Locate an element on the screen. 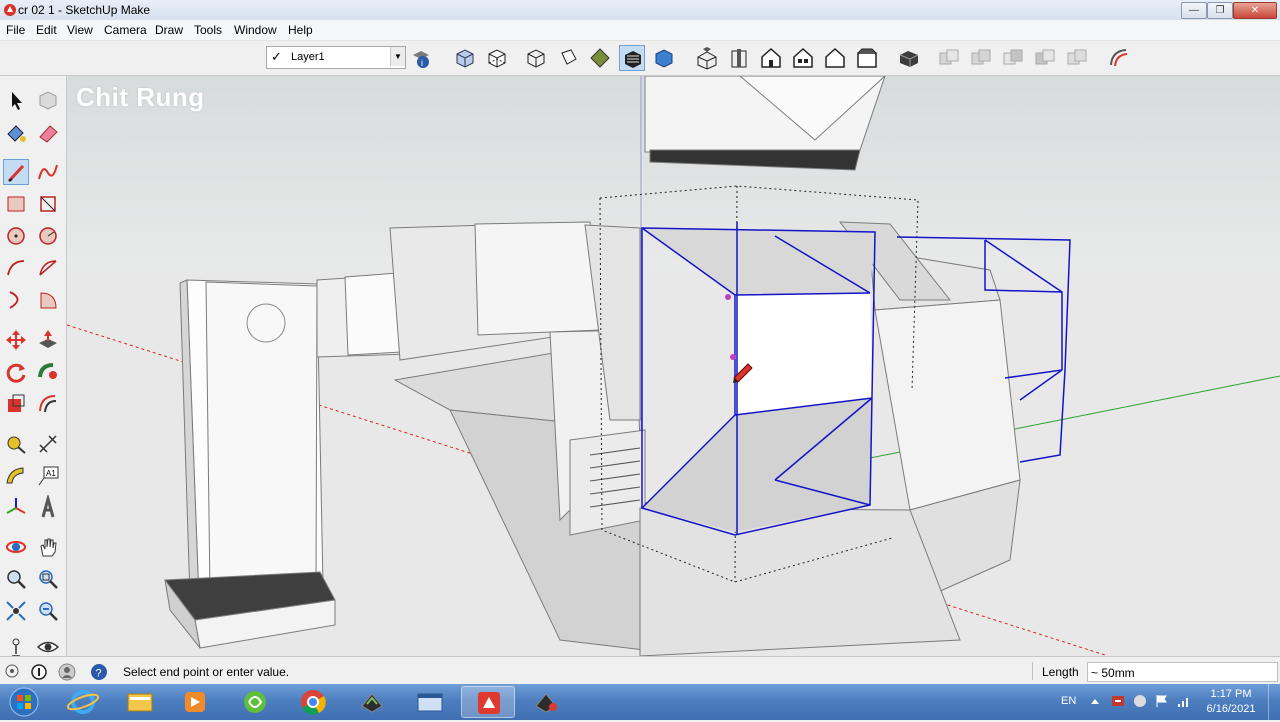  media-player-icon is located at coordinates (195, 702).